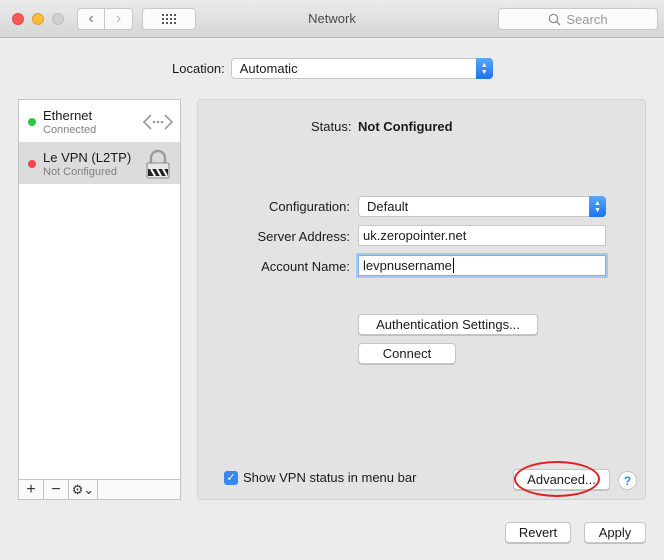  What do you see at coordinates (80, 172) in the screenshot?
I see `service-status: Not Configured` at bounding box center [80, 172].